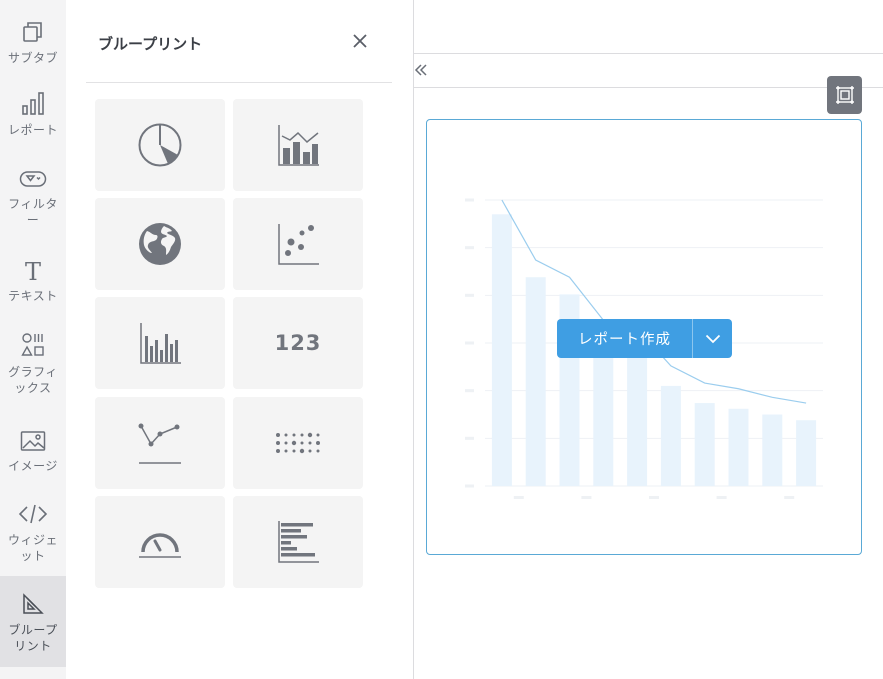  Describe the element at coordinates (648, 71) in the screenshot. I see `canvas-toolbar` at that location.